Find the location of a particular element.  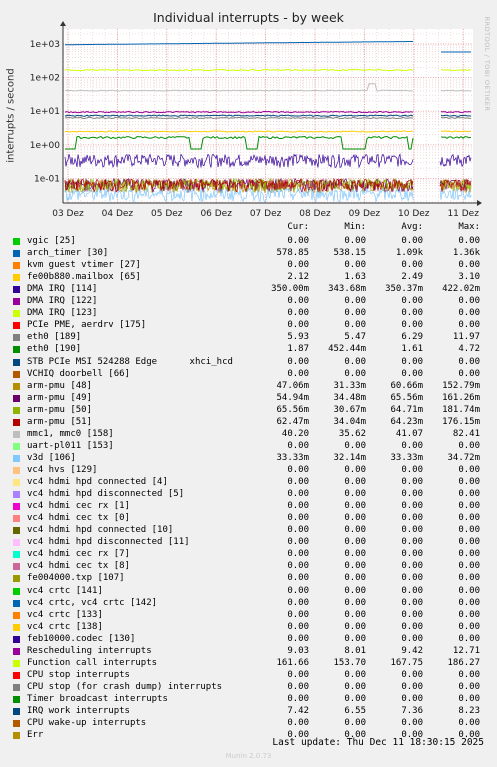

legend-row: feb10000.codec [130] 0.00 0.00 0.00 0.00 is located at coordinates (248, 639).